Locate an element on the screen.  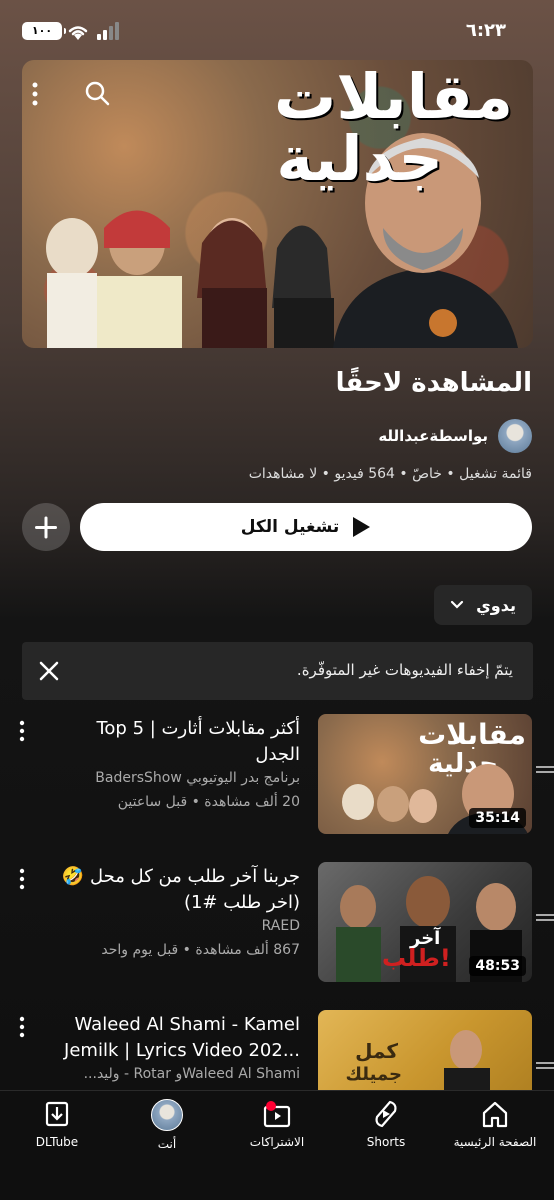
sort-dropdown: يدوي is located at coordinates (483, 605).